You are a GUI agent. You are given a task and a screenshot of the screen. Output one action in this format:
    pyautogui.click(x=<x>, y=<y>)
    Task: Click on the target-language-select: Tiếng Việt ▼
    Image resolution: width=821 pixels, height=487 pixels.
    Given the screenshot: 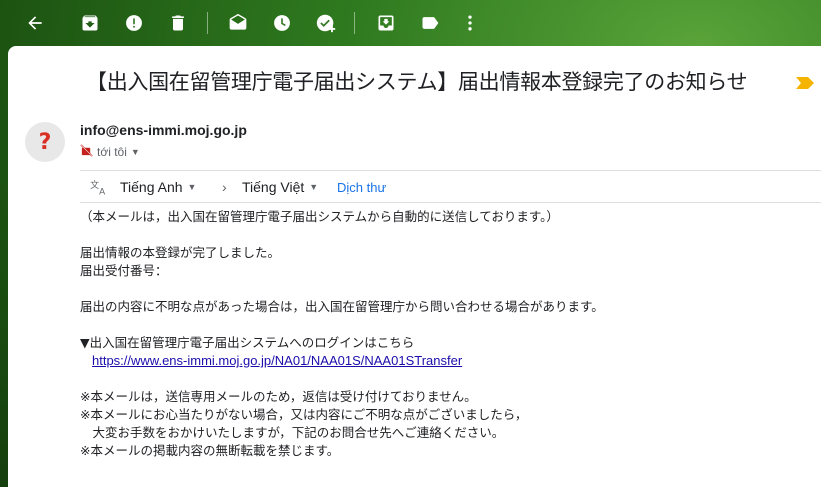 What is the action you would take?
    pyautogui.click(x=280, y=187)
    